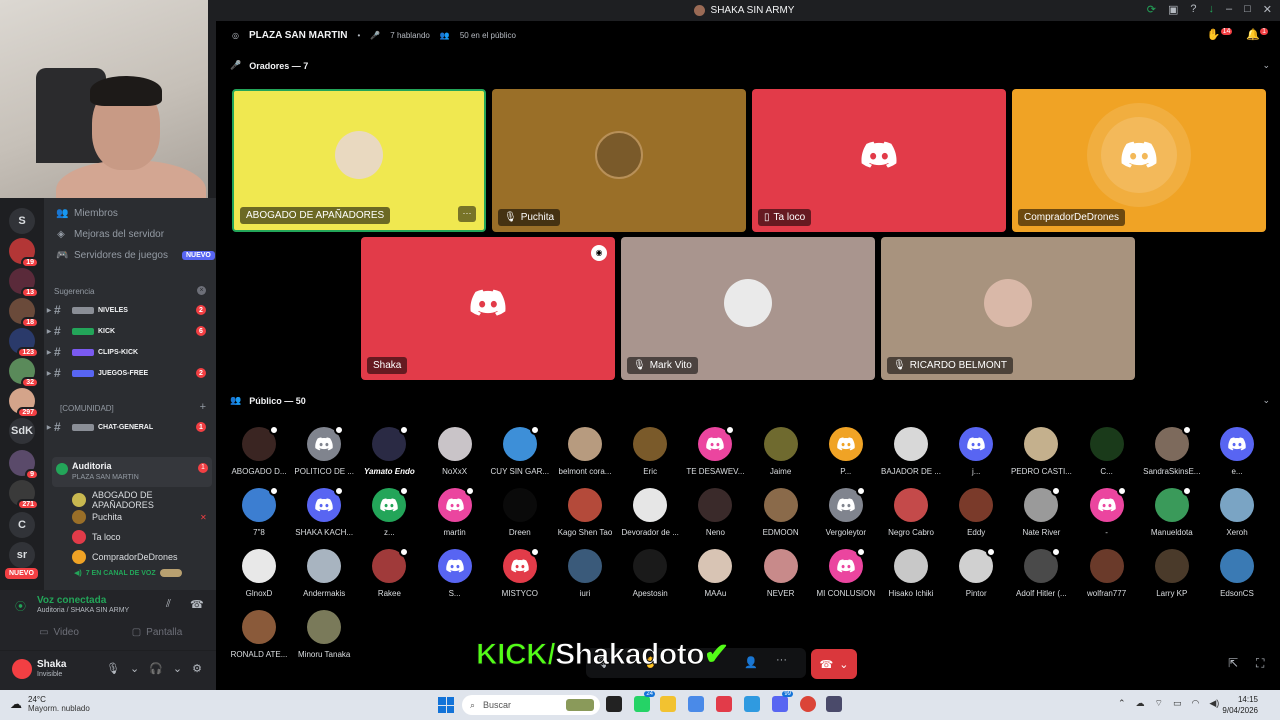  What do you see at coordinates (259, 516) in the screenshot?
I see `audience-member: 7"8` at bounding box center [259, 516].